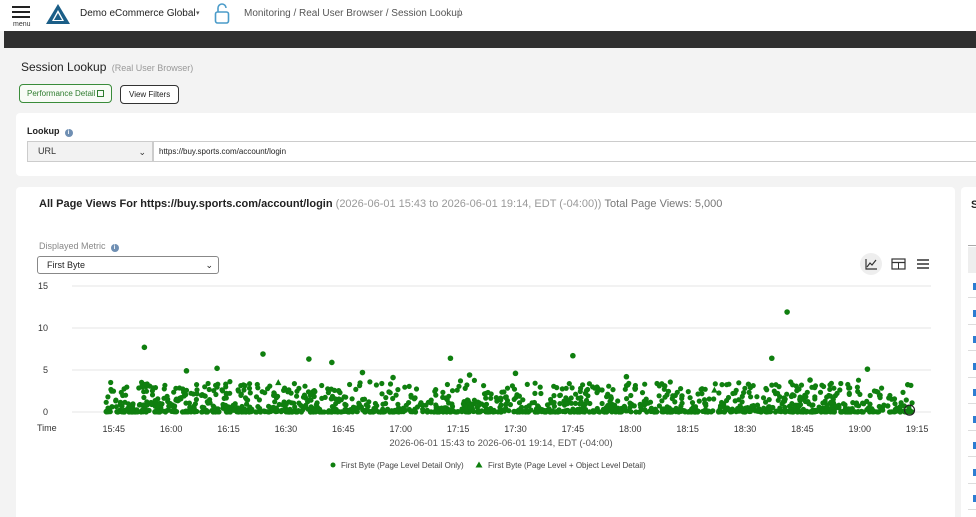 The image size is (976, 517). Describe the element at coordinates (150, 94) in the screenshot. I see `view-filters-button: View Filters` at that location.